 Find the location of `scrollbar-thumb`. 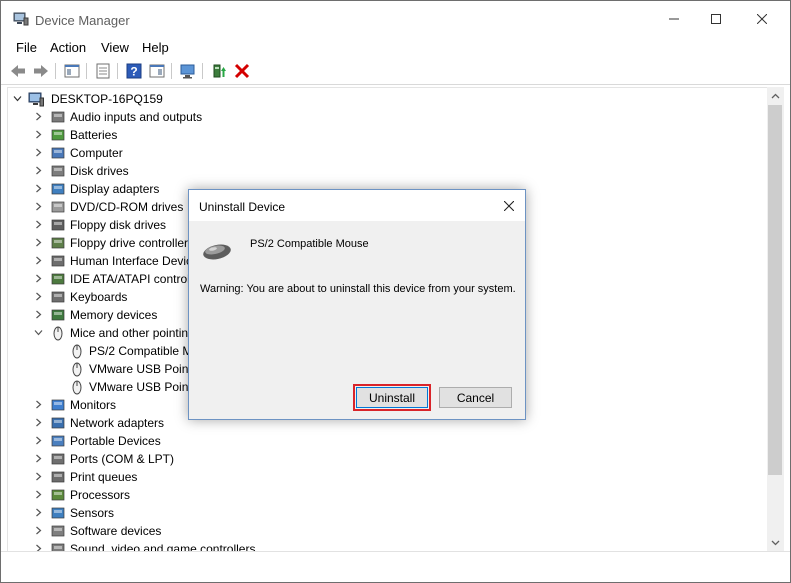

scrollbar-thumb is located at coordinates (775, 290).